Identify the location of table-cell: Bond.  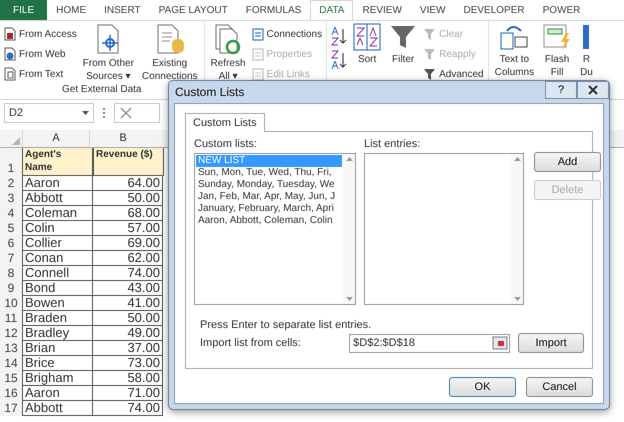
(57, 288).